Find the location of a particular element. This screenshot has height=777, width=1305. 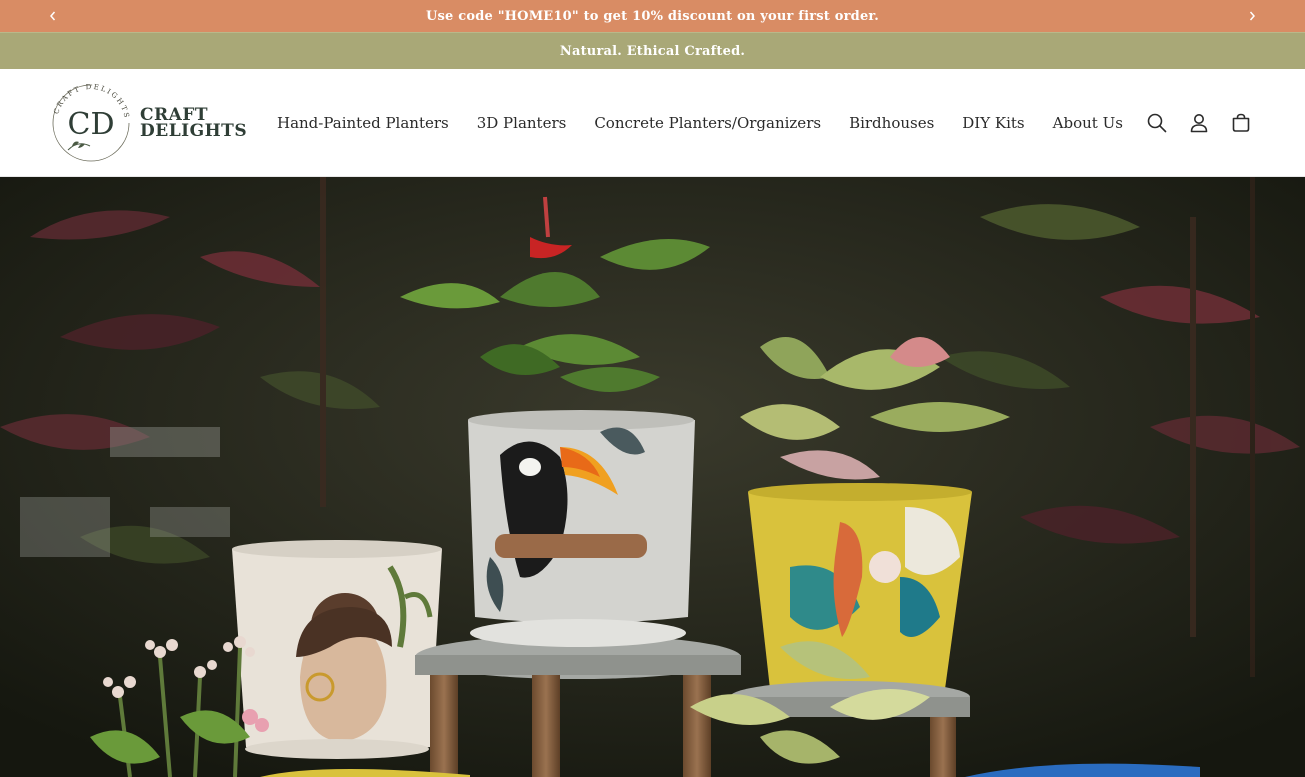

account-icon is located at coordinates (1199, 123).